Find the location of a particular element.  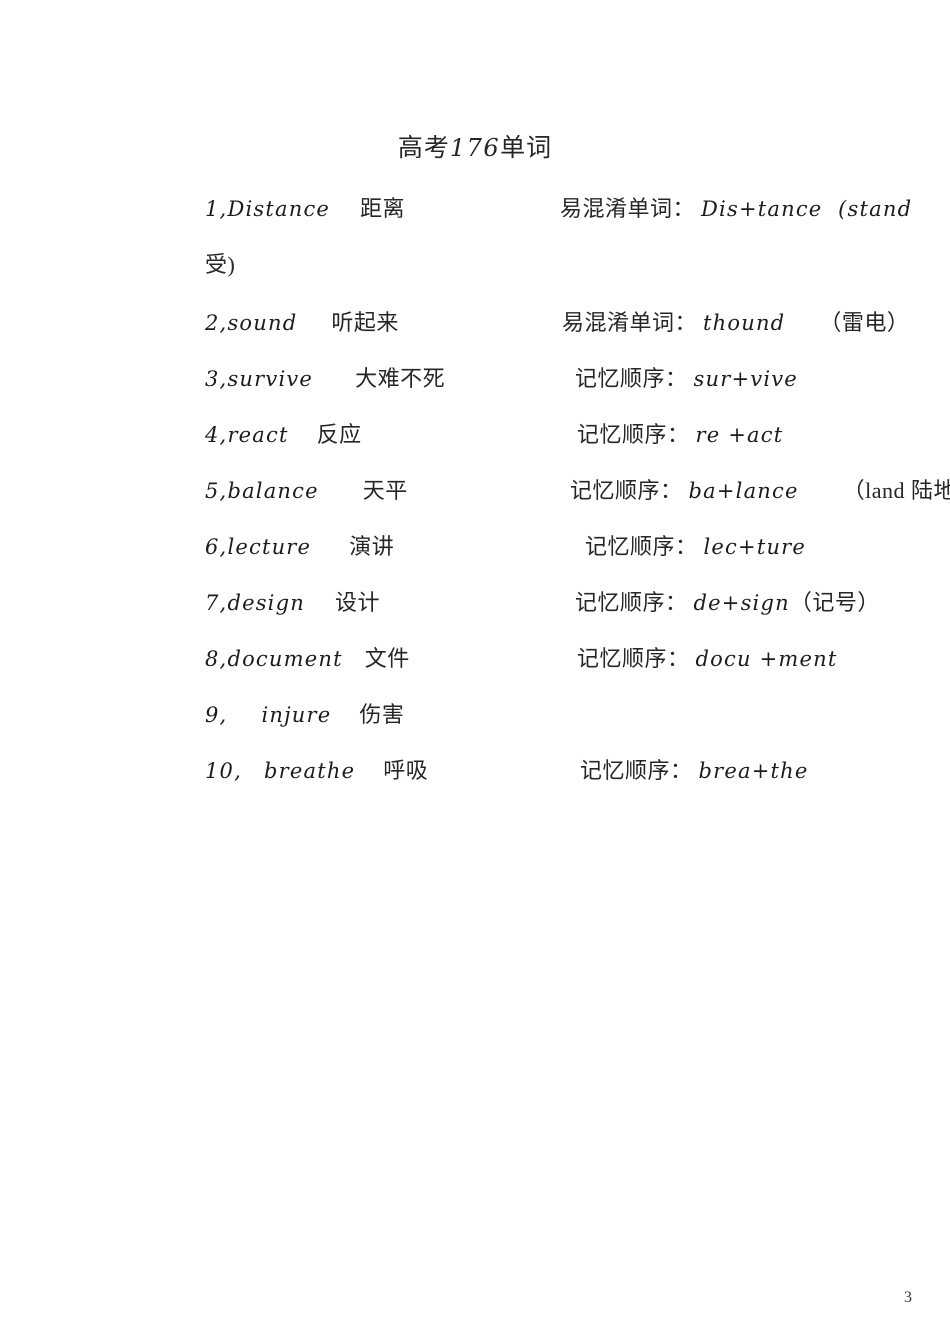

entry-right-column: 易混淆单词： thound （雷电） is located at coordinates (735, 324).